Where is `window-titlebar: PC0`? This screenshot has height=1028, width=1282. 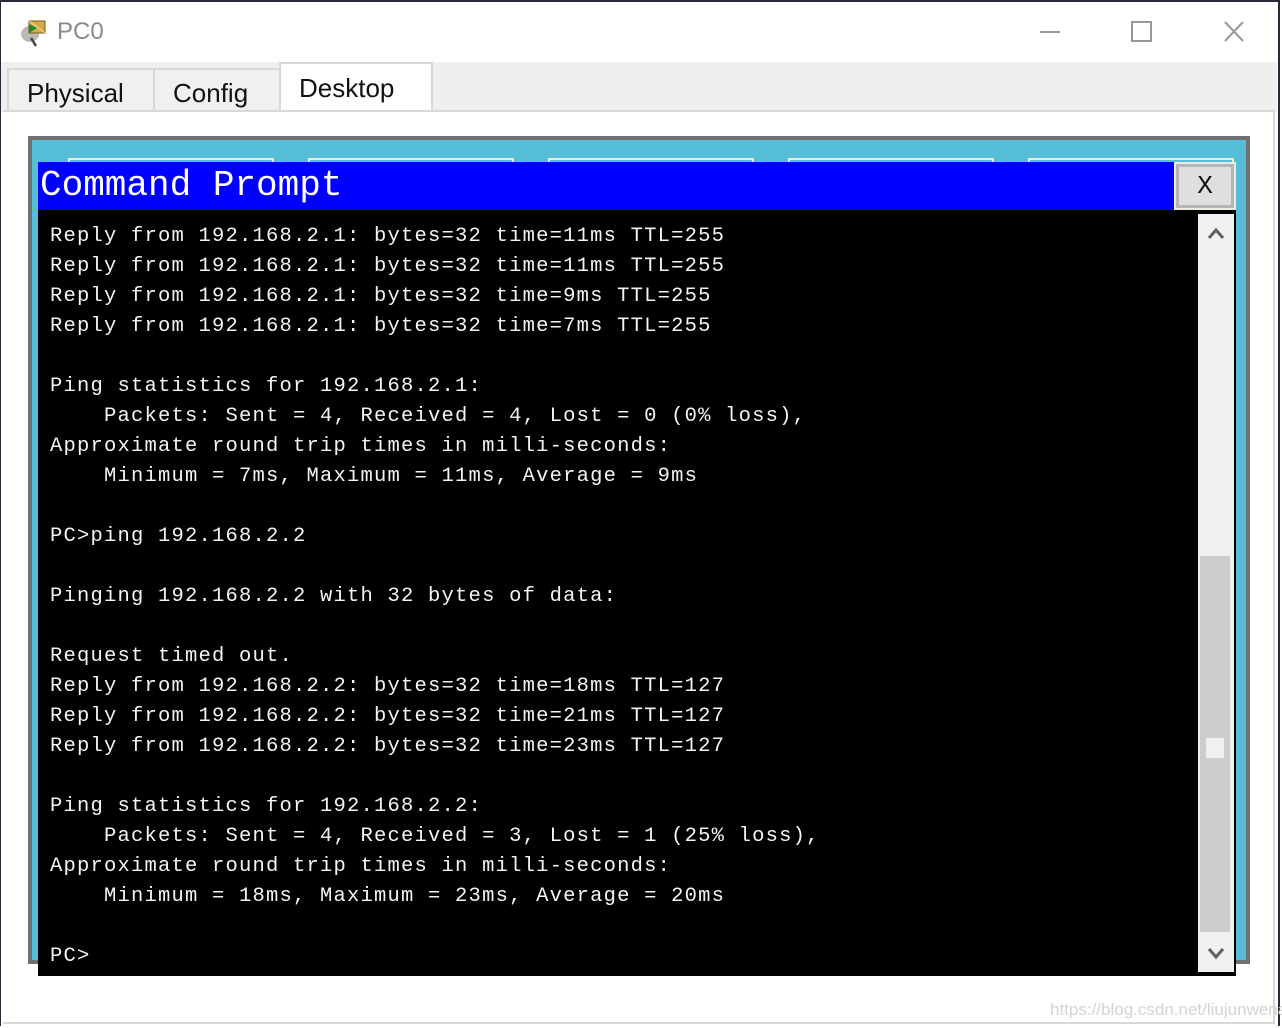
window-titlebar: PC0 is located at coordinates (639, 32).